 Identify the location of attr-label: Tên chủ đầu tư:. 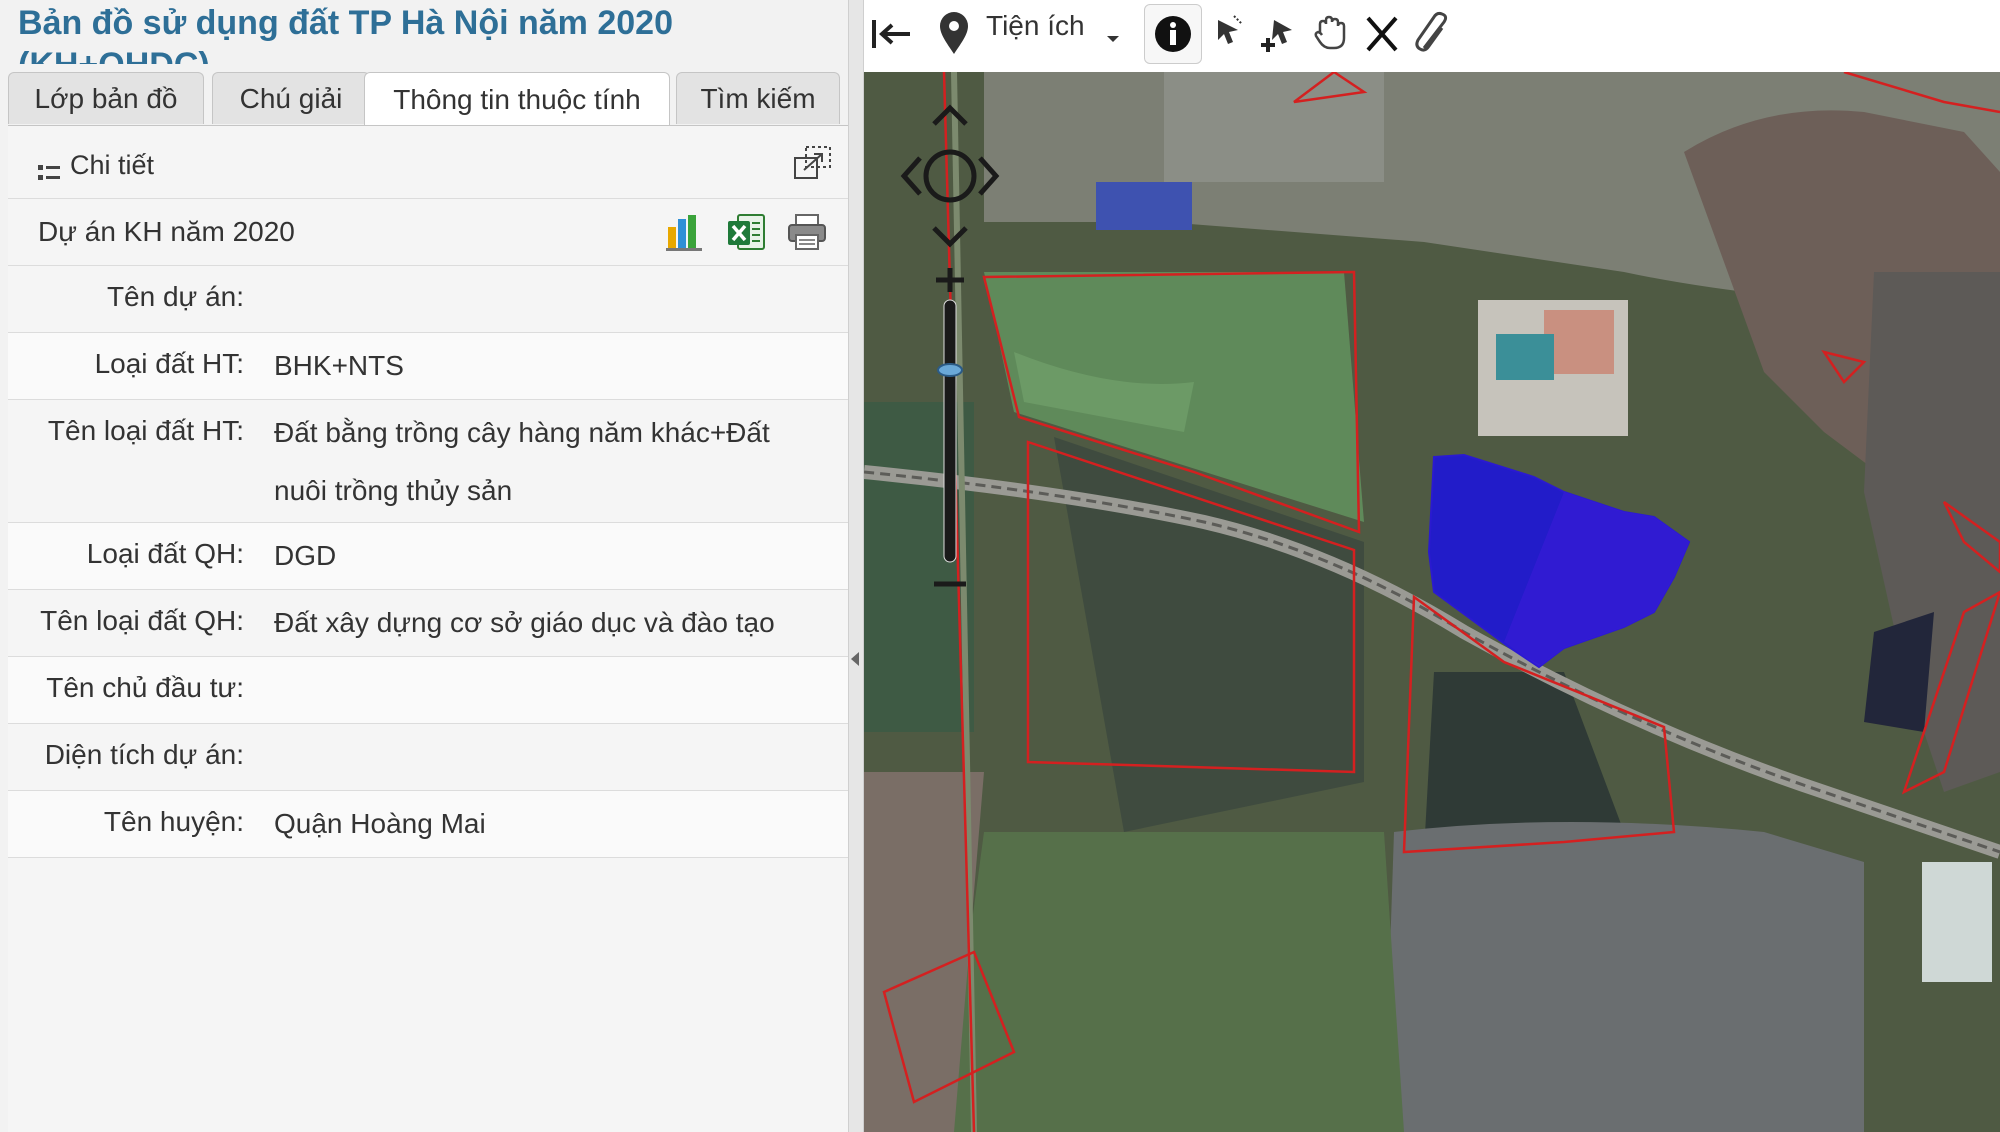
(145, 687).